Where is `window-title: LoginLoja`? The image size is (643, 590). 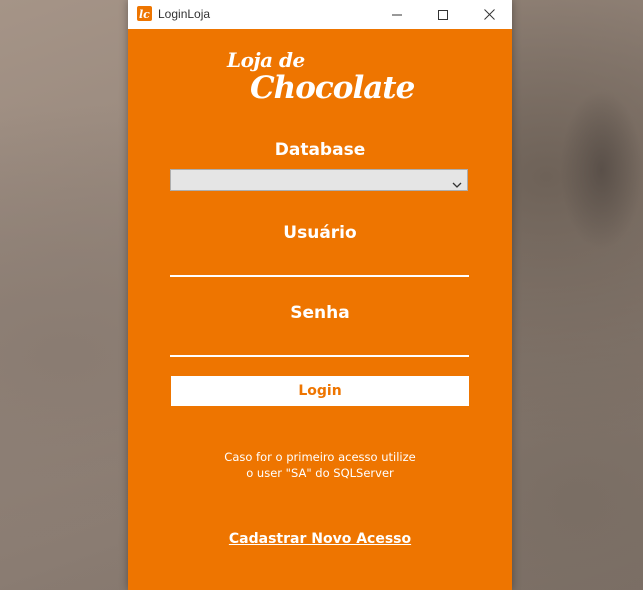
window-title: LoginLoja is located at coordinates (184, 14).